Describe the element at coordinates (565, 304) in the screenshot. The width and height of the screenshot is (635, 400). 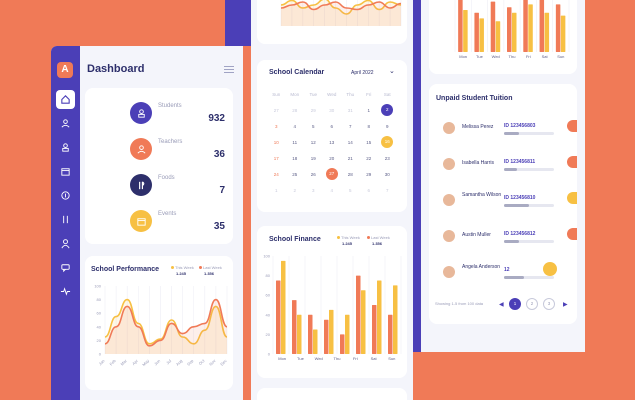
I see `next-page-button: ▶` at that location.